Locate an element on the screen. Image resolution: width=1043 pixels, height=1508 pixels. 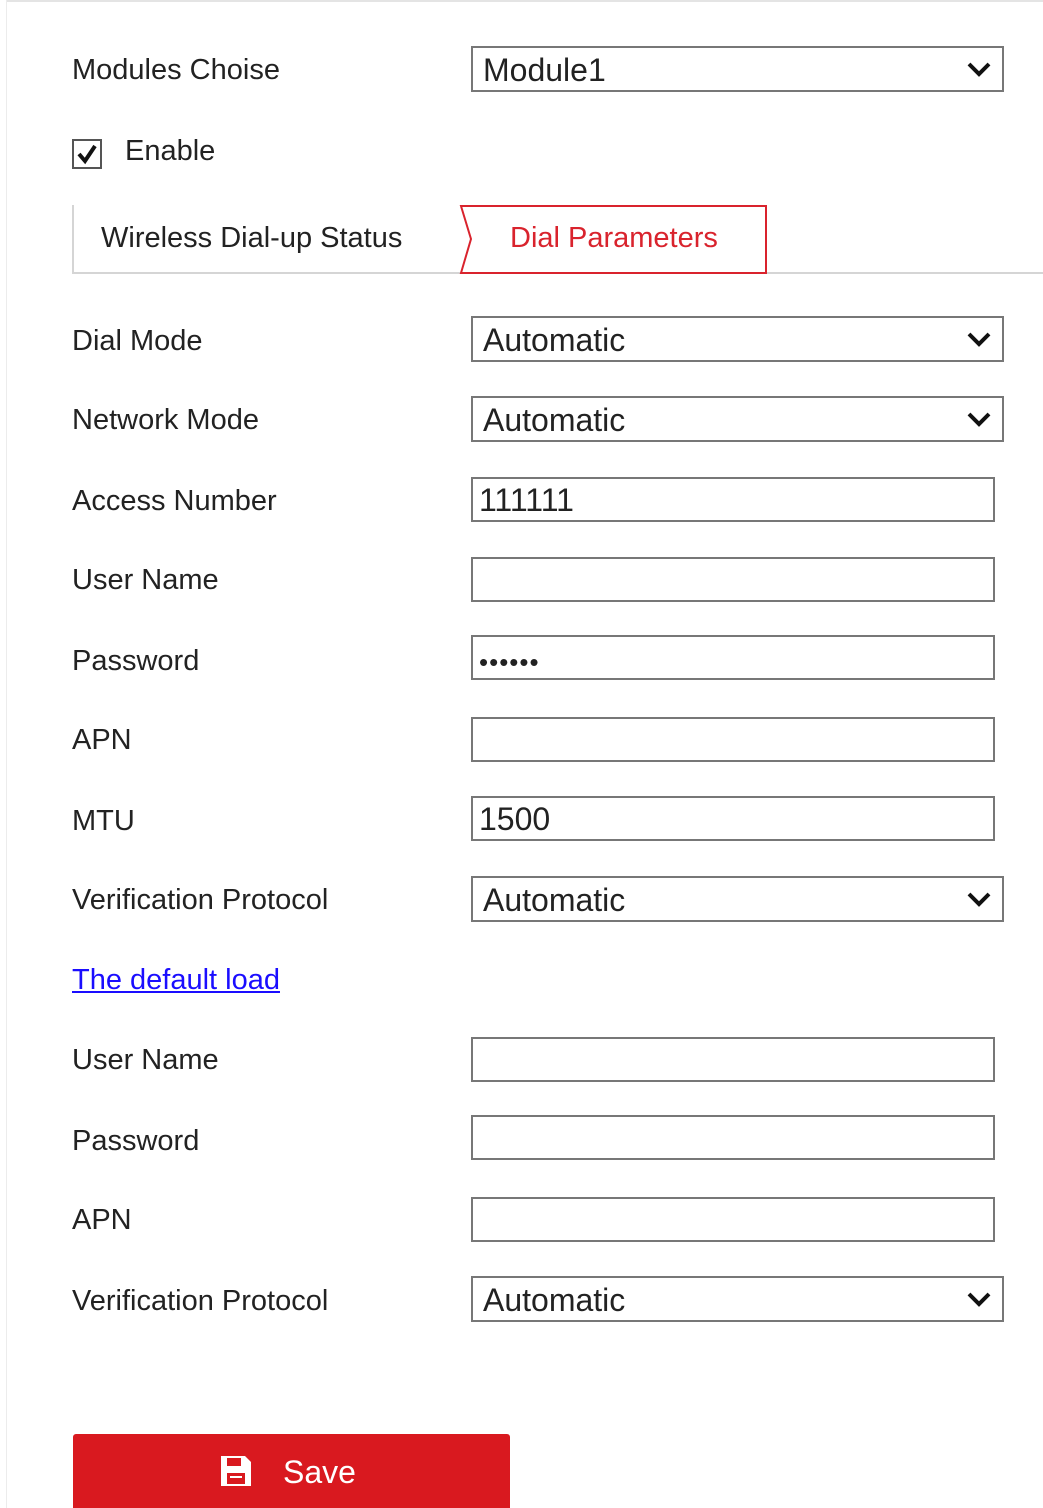
mtu-value: 1500 is located at coordinates (515, 819).